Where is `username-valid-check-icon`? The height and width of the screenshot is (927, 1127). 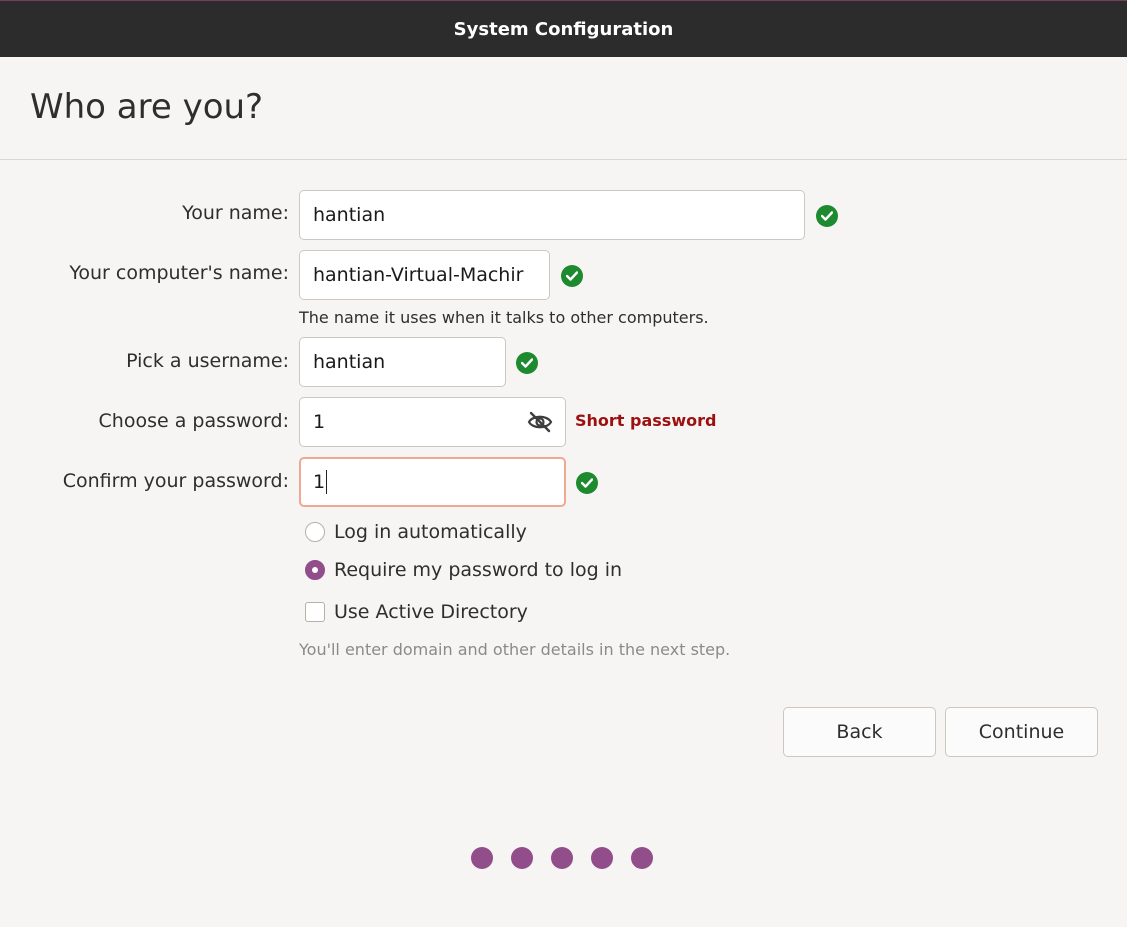 username-valid-check-icon is located at coordinates (527, 363).